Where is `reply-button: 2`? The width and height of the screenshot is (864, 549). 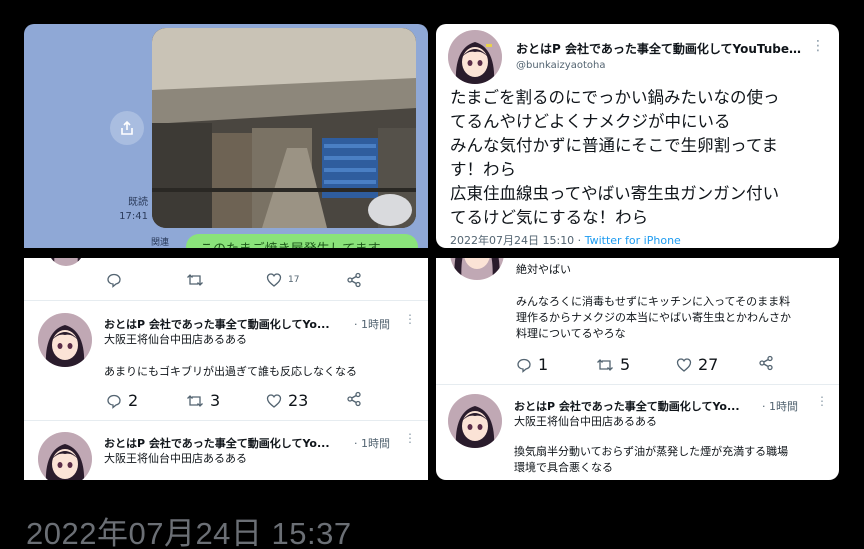
reply-button: 2 is located at coordinates (122, 400).